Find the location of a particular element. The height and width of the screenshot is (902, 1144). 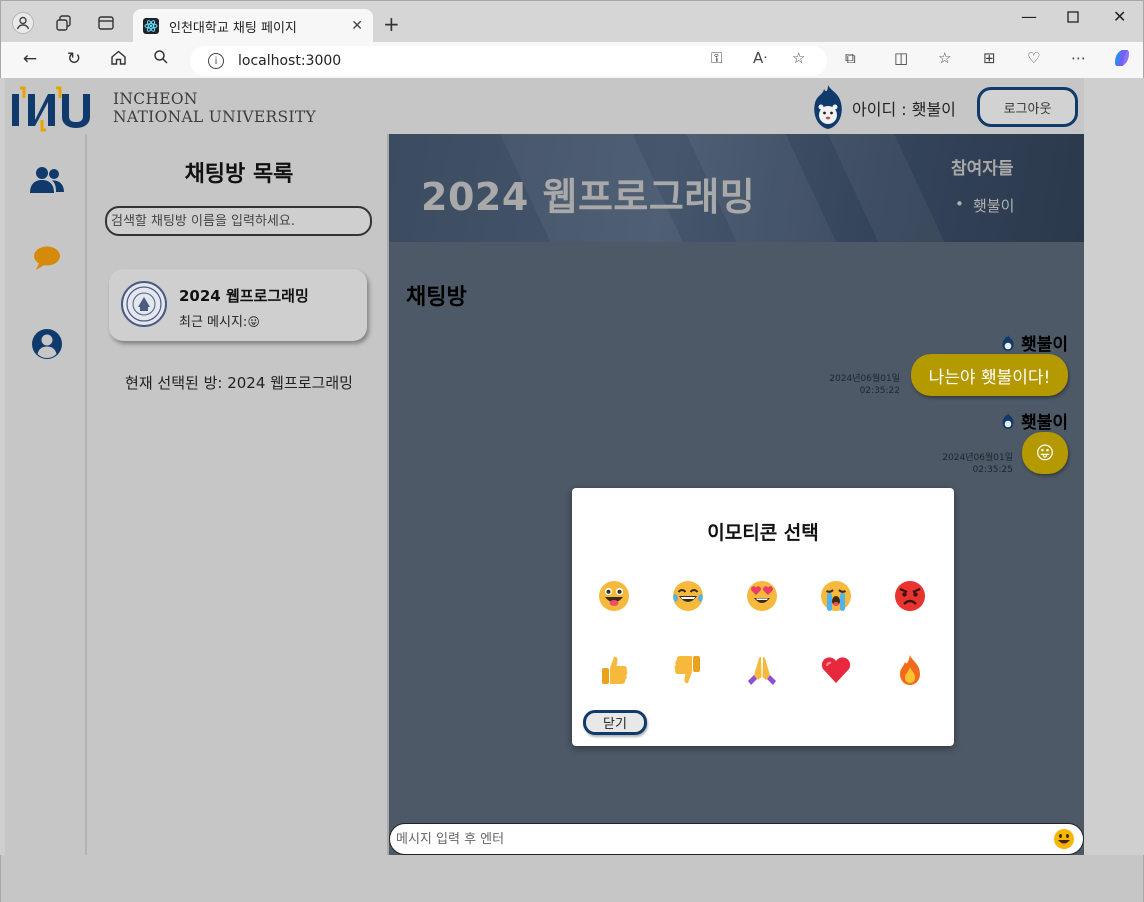

minimize-icon: — is located at coordinates (1029, 16).